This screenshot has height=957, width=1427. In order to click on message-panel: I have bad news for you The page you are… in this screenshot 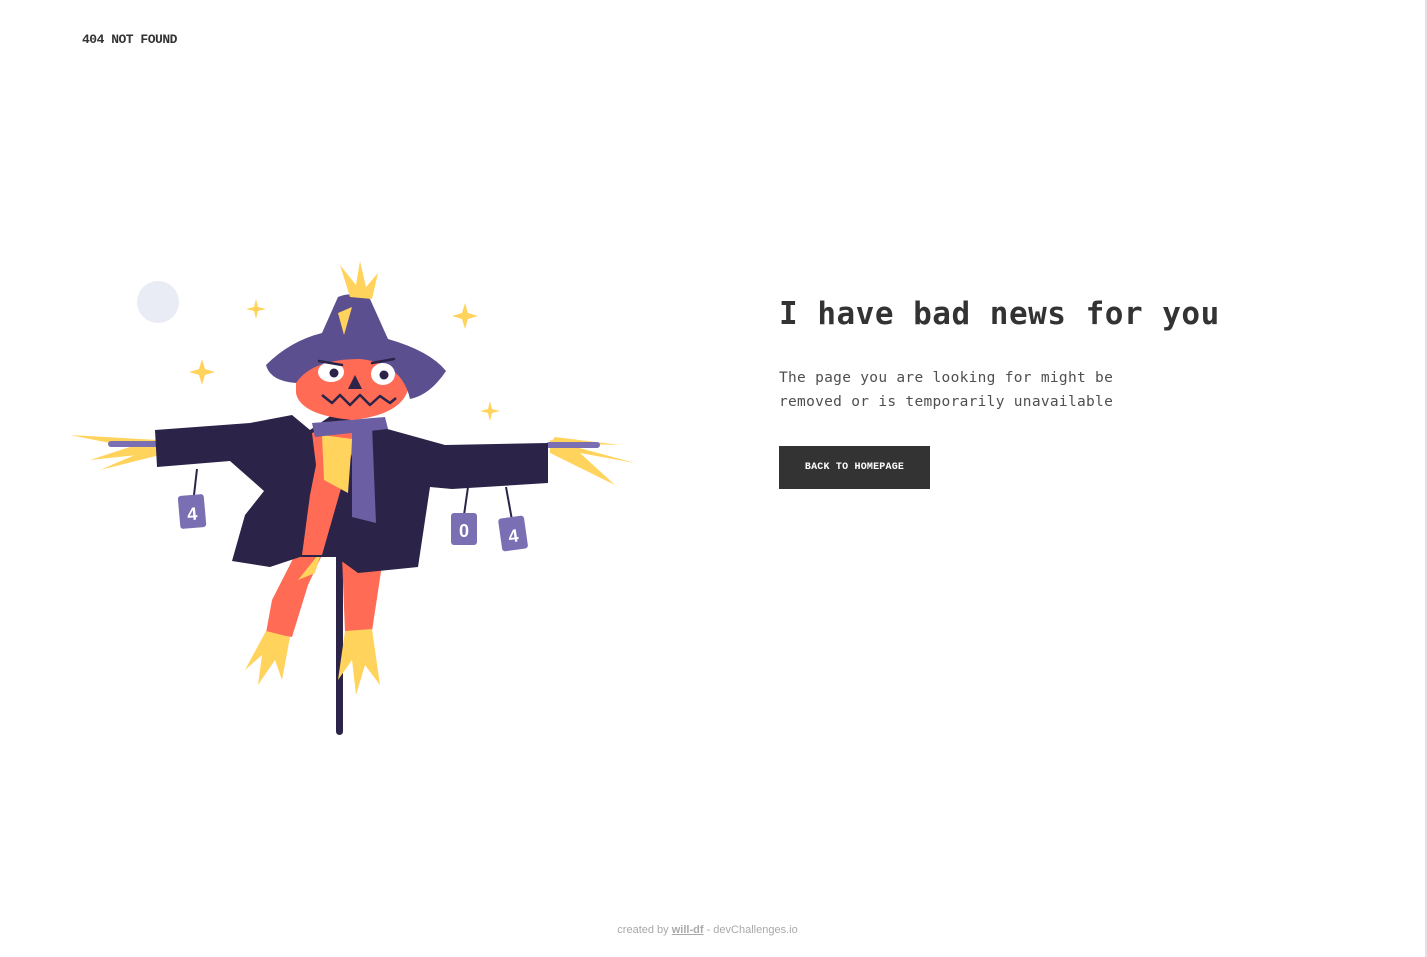, I will do `click(1029, 392)`.